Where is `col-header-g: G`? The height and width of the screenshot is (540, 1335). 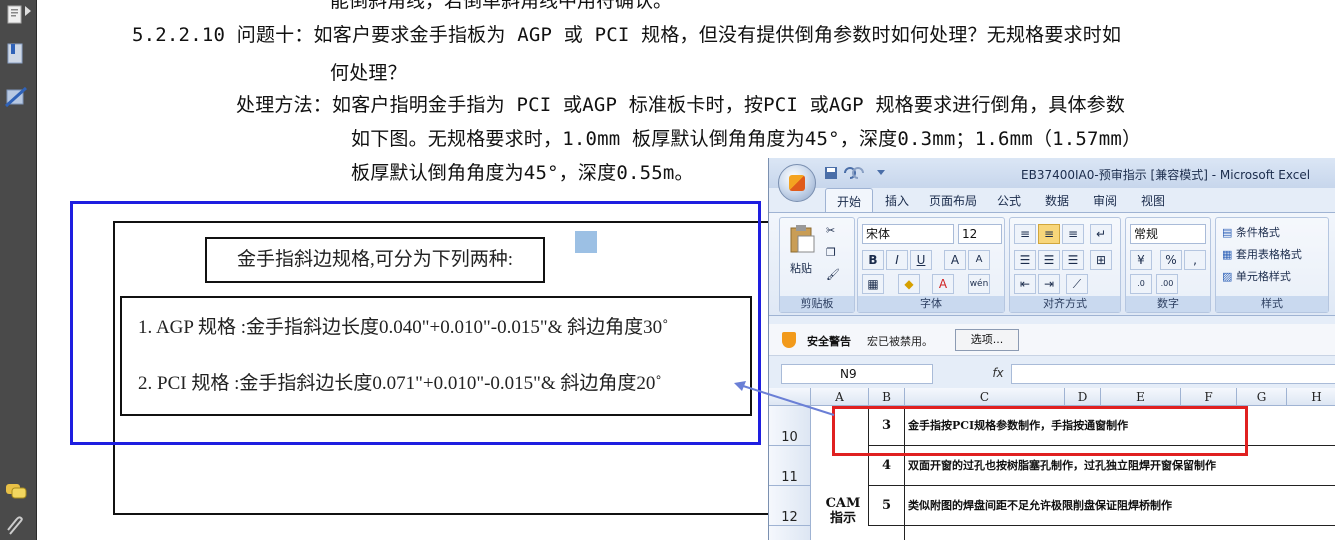 col-header-g: G is located at coordinates (1262, 397).